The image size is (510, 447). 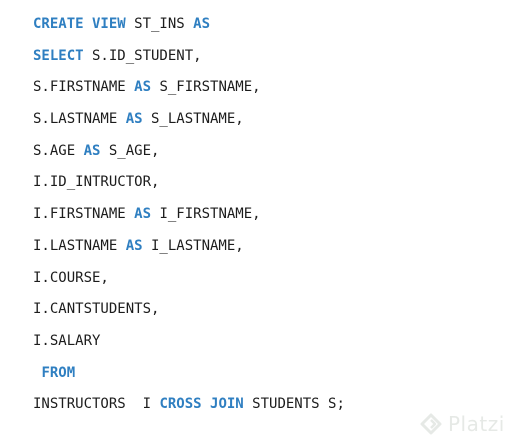 I want to click on code-token: ST_INS, so click(x=159, y=24).